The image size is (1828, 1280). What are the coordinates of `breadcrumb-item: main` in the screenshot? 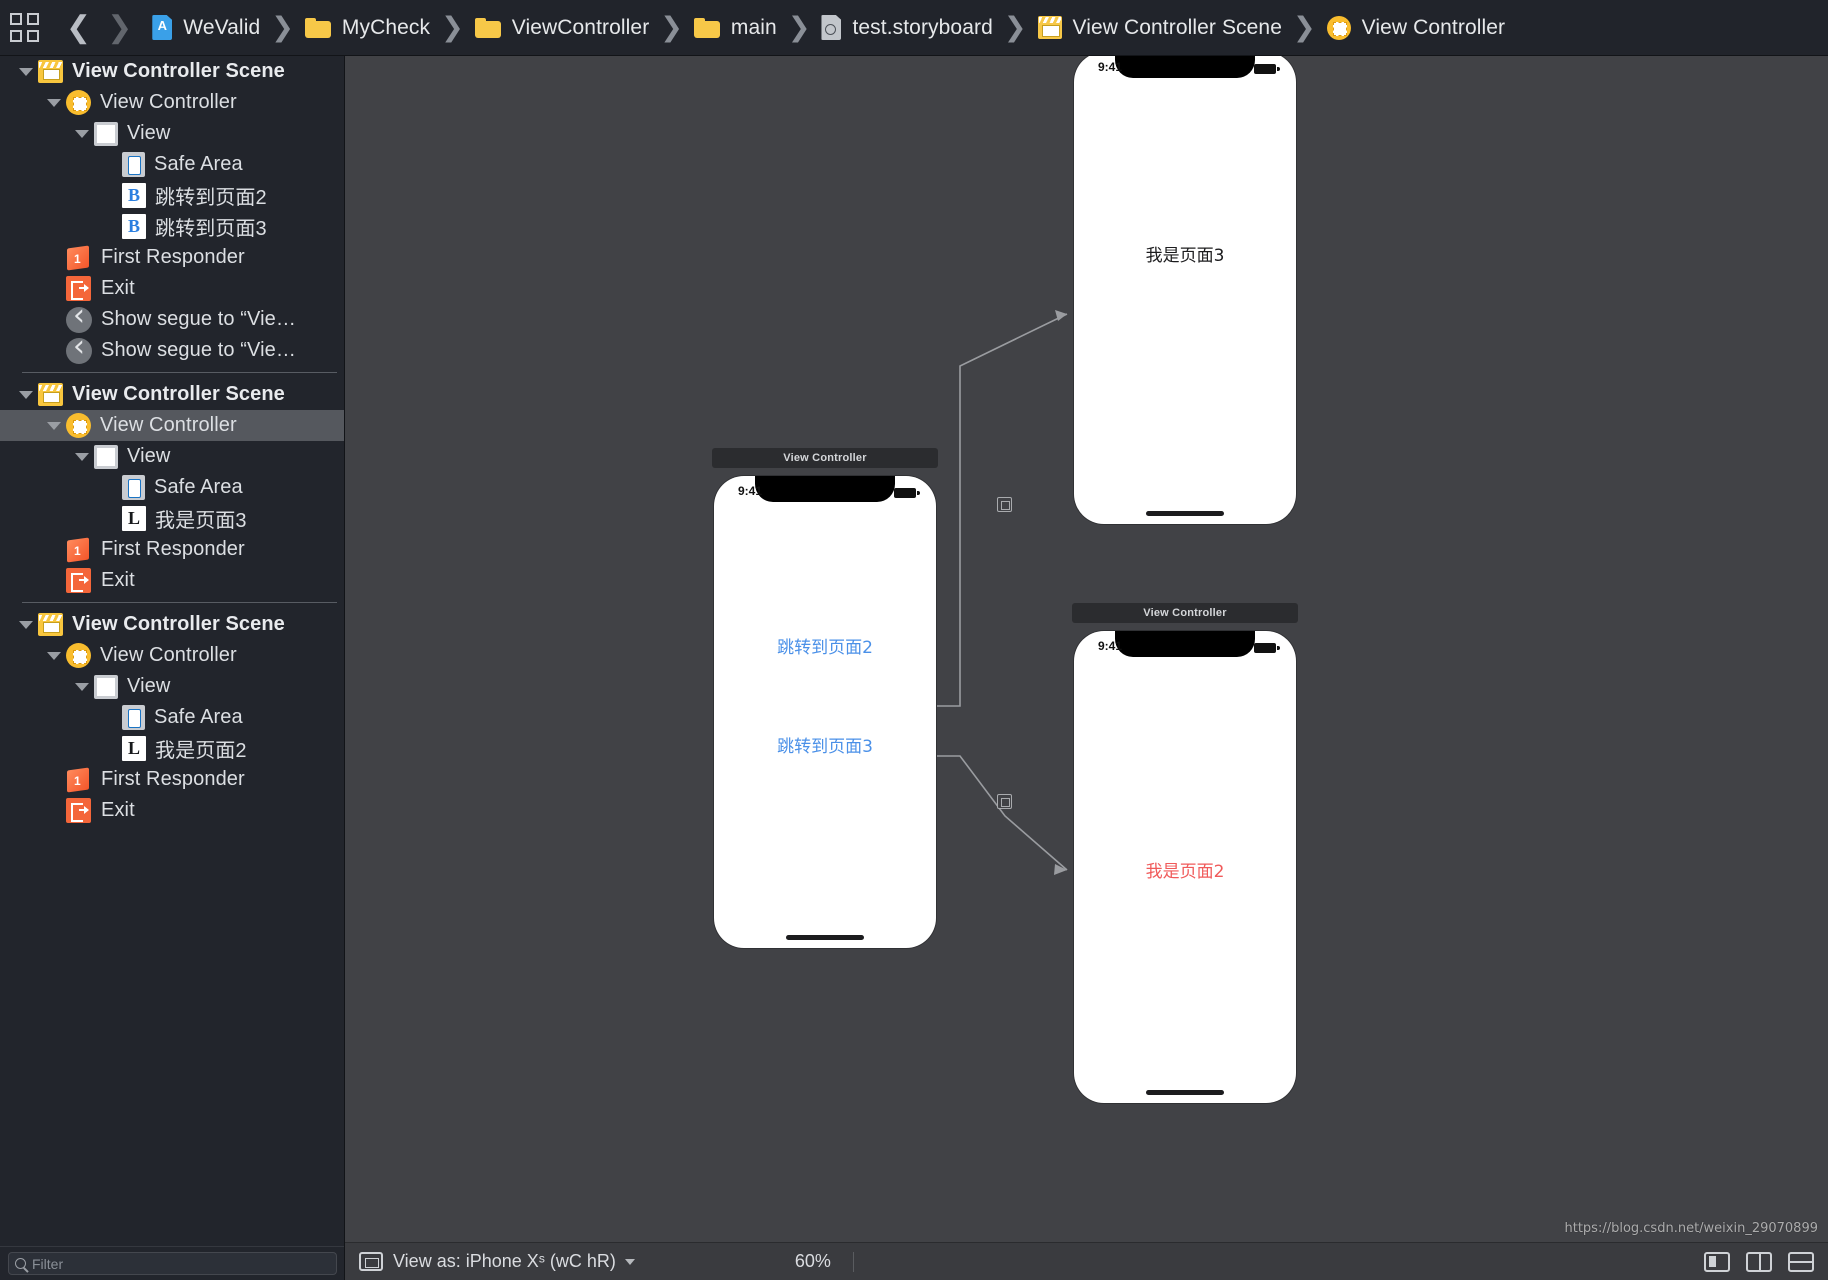 It's located at (735, 27).